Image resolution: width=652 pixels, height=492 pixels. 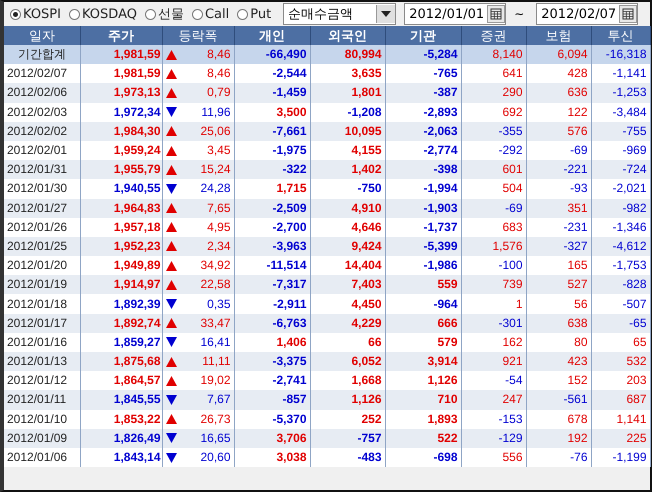 I want to click on table-cell: 666, so click(x=423, y=323).